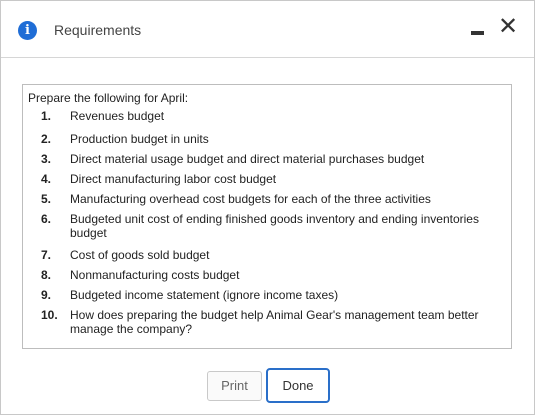 The image size is (535, 415). I want to click on dialog-title: Requirements, so click(98, 30).